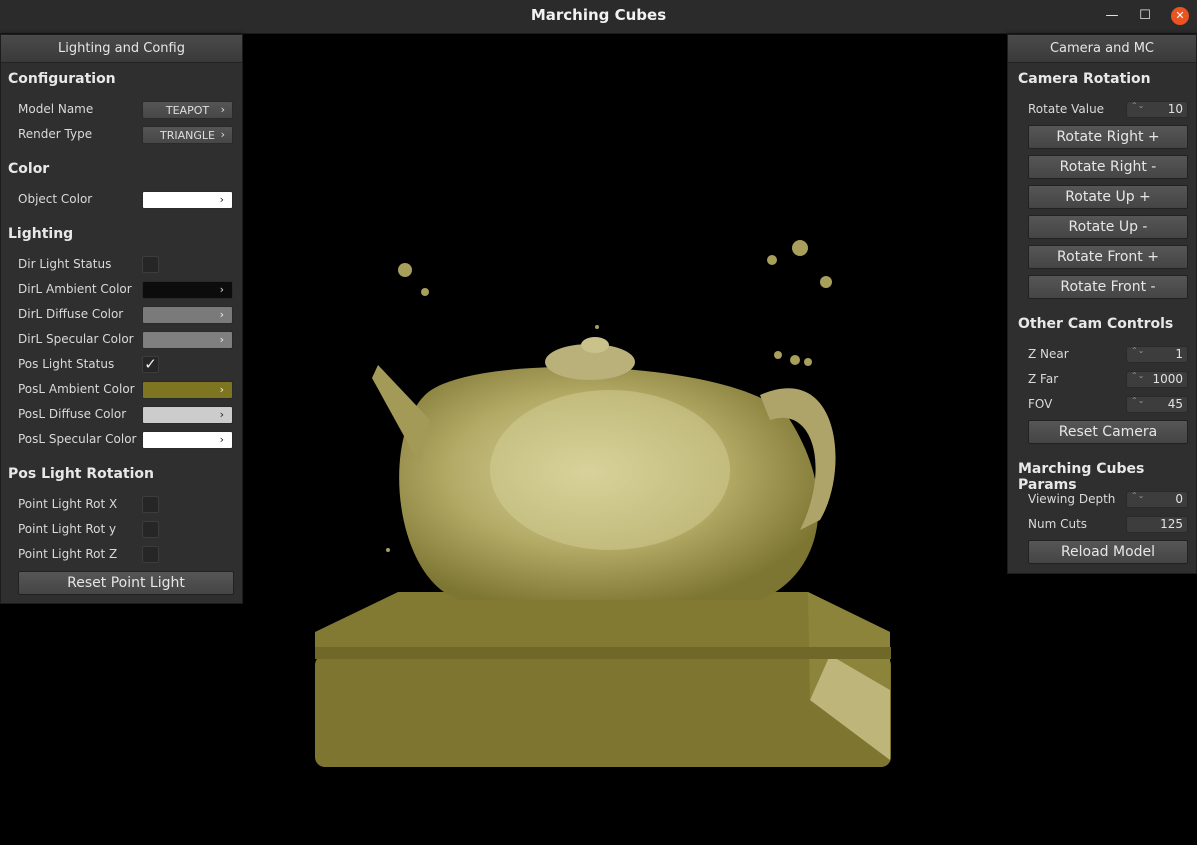 This screenshot has width=1197, height=845. What do you see at coordinates (1040, 404) in the screenshot?
I see `fov-label: FOV` at bounding box center [1040, 404].